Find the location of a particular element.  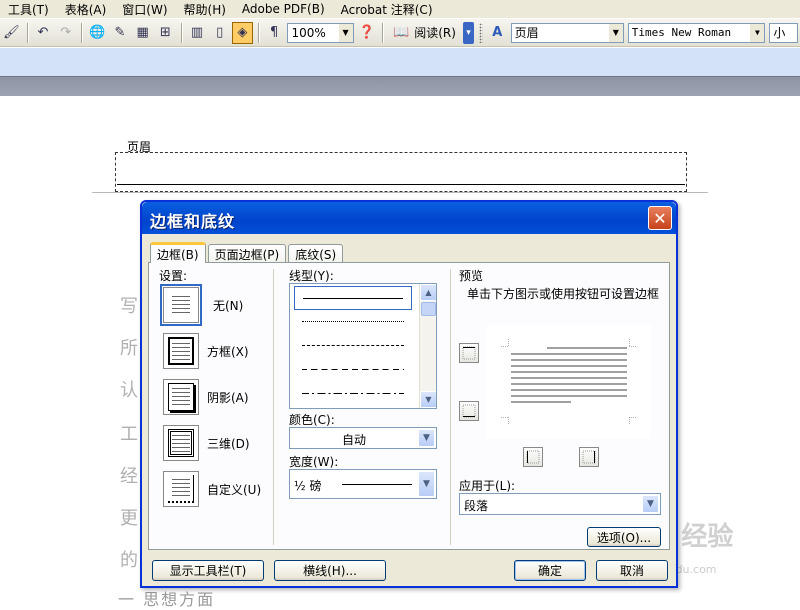

hyperlink-icon: 🌐 is located at coordinates (97, 33).